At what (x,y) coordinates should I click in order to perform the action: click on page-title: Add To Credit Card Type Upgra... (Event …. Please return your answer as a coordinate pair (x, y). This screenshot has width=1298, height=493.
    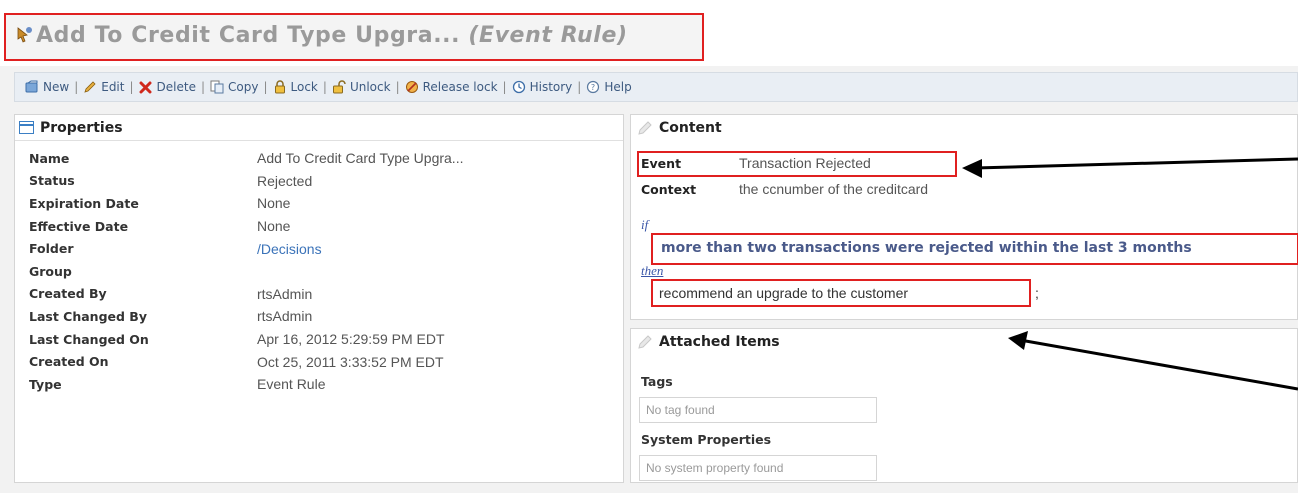
    Looking at the image, I should click on (322, 35).